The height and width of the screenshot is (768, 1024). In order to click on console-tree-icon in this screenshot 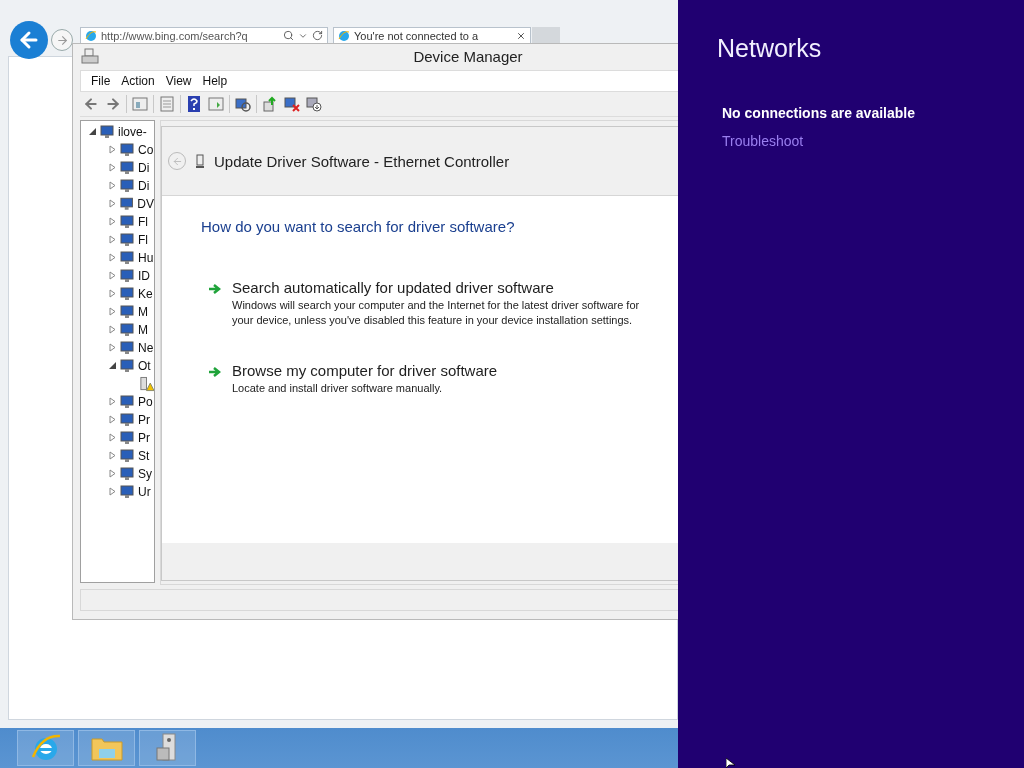, I will do `click(140, 103)`.